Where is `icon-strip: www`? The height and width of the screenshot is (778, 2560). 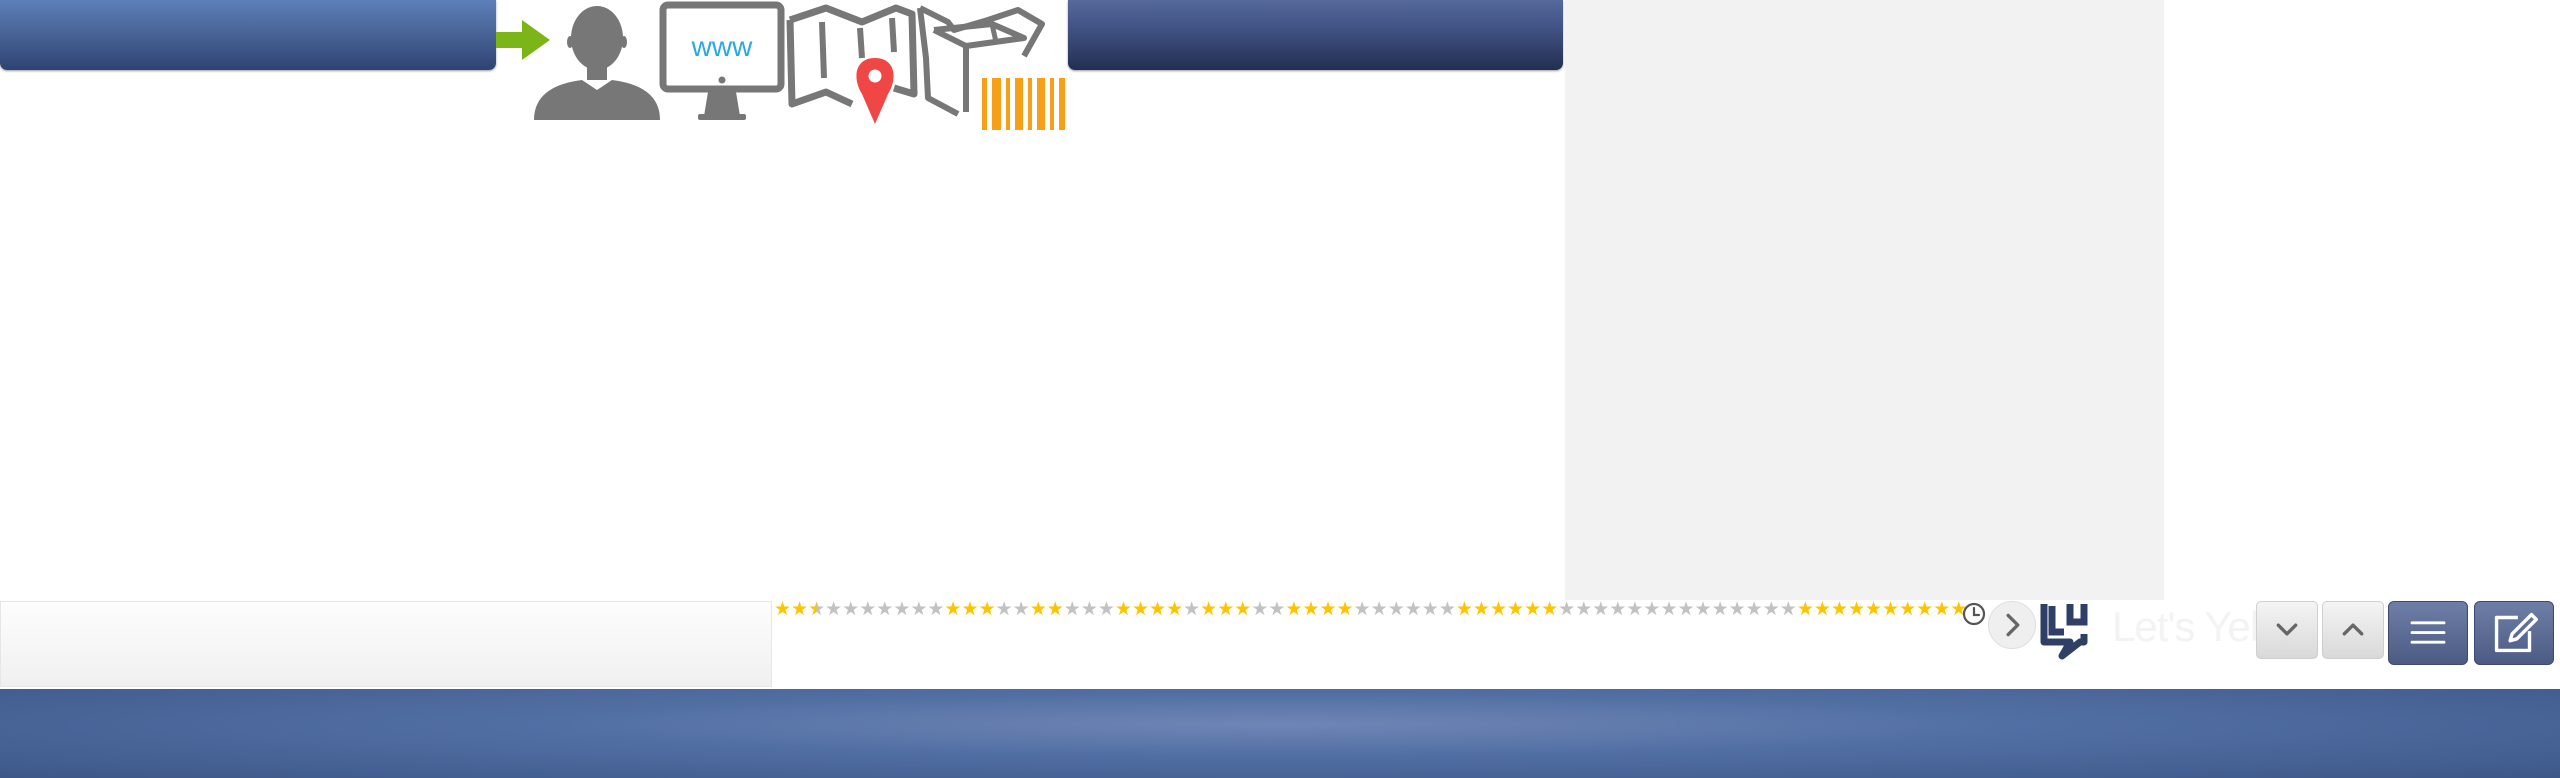 icon-strip: www is located at coordinates (780, 65).